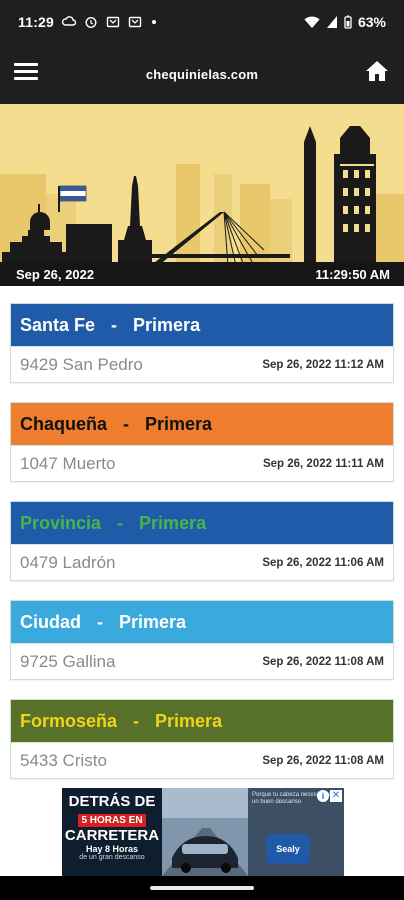 This screenshot has width=404, height=900. What do you see at coordinates (323, 796) in the screenshot?
I see `ad-info-icon: i` at bounding box center [323, 796].